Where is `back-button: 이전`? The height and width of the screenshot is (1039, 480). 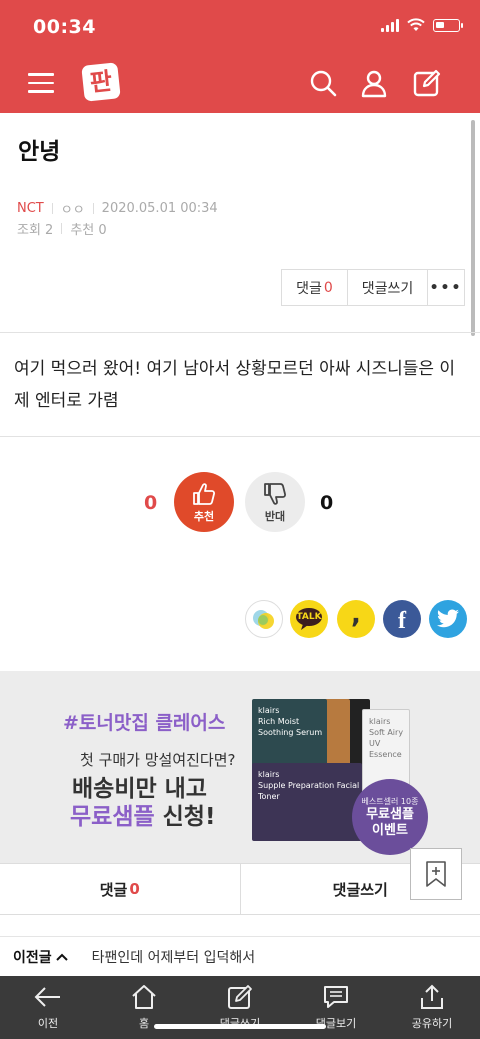
back-button: 이전 is located at coordinates (48, 1007).